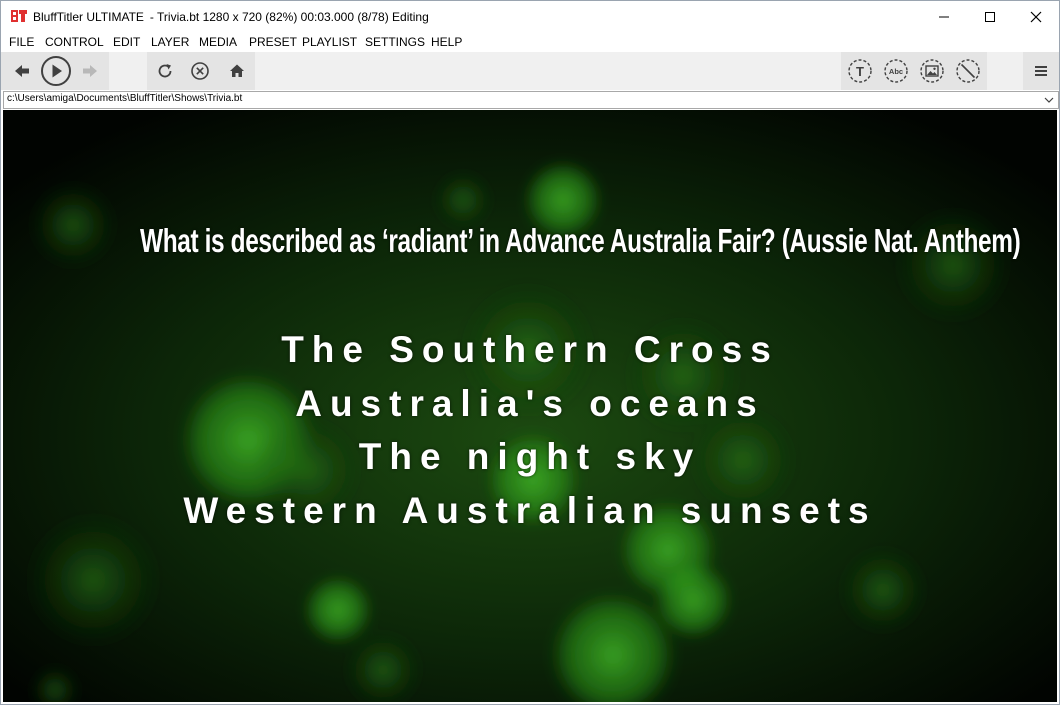  I want to click on forward-button, so click(90, 71).